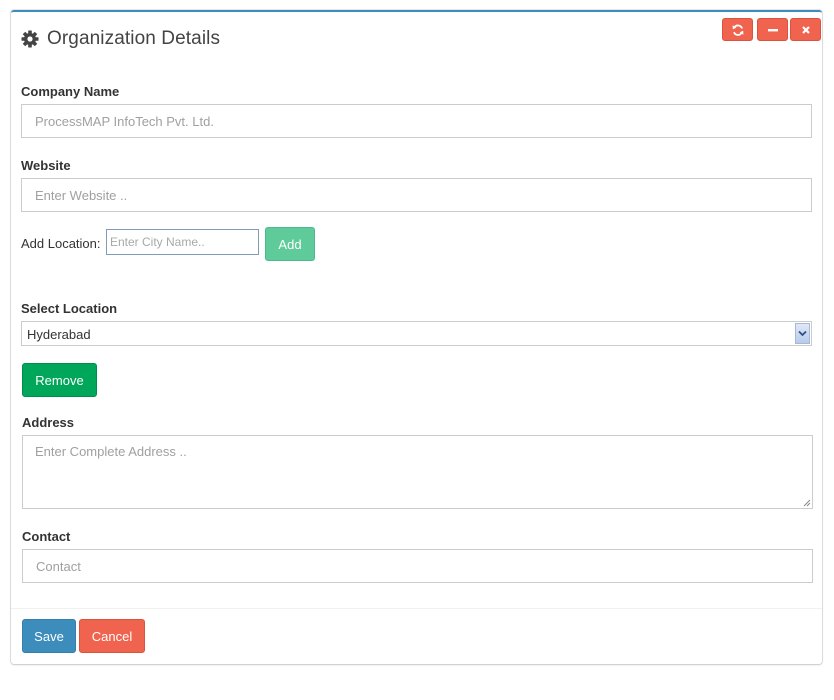 The height and width of the screenshot is (700, 834). What do you see at coordinates (802, 333) in the screenshot?
I see `chevron-down-icon` at bounding box center [802, 333].